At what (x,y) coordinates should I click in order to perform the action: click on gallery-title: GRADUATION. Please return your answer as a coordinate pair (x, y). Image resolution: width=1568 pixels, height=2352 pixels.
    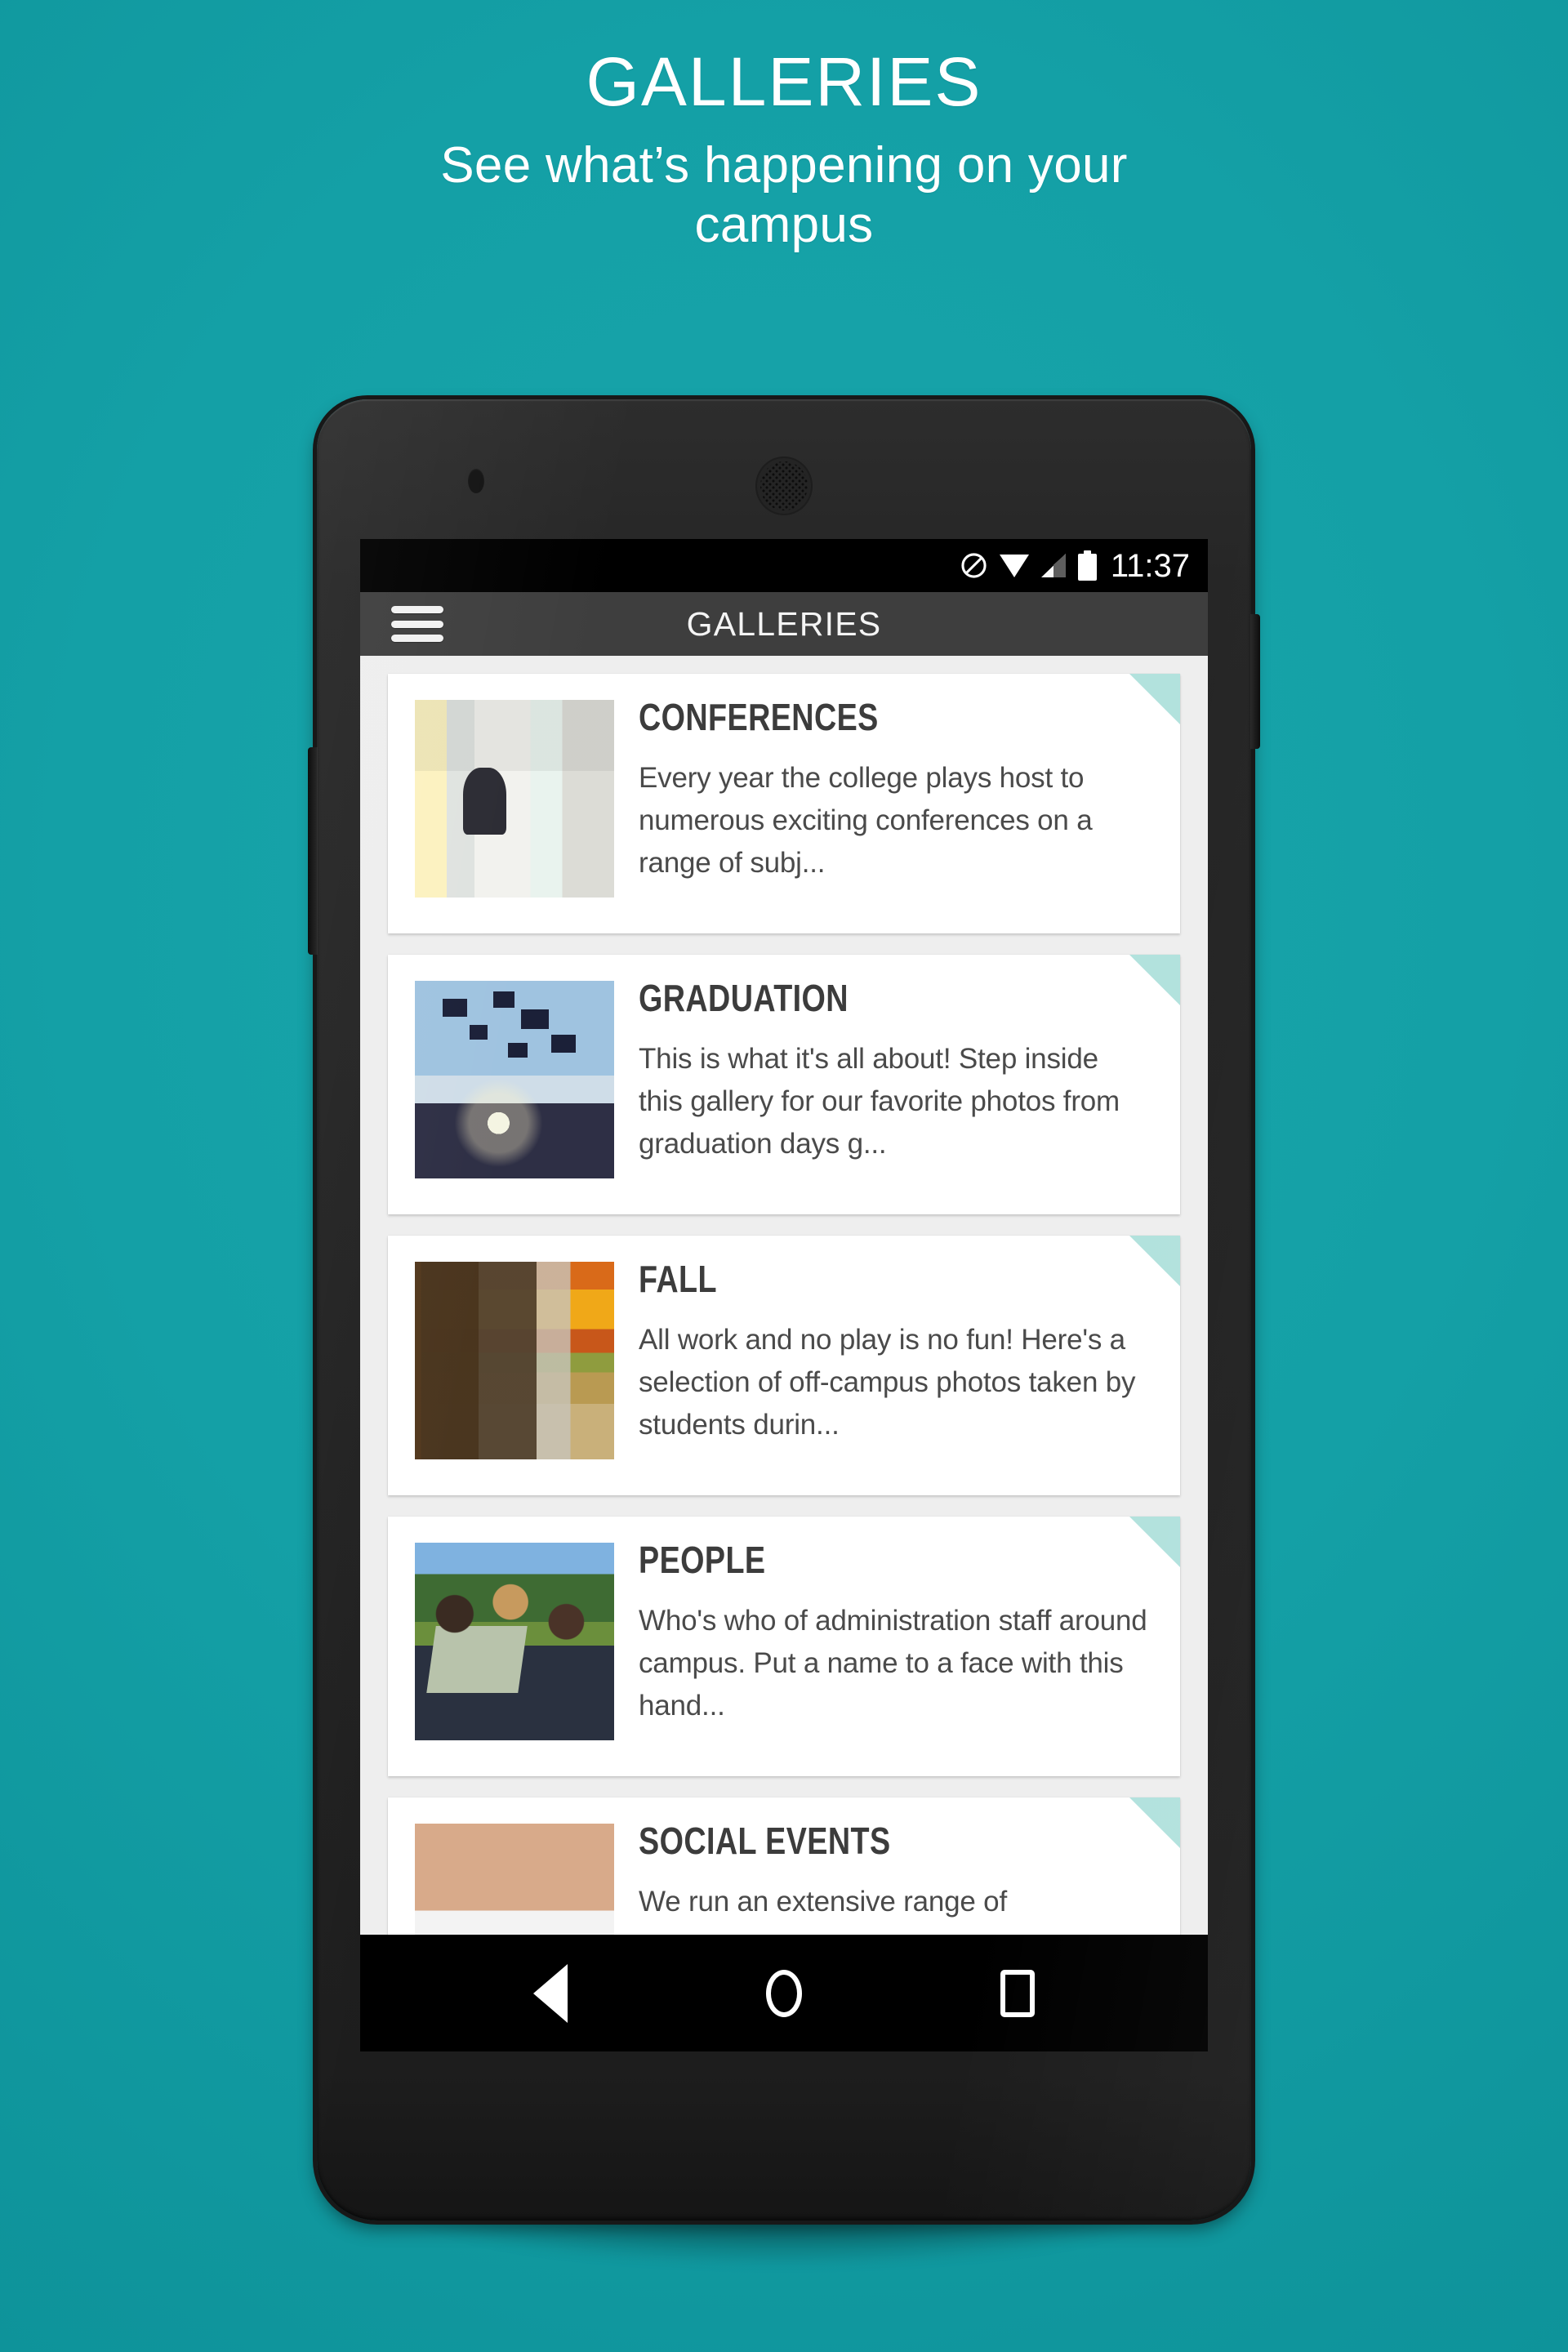
    Looking at the image, I should click on (744, 998).